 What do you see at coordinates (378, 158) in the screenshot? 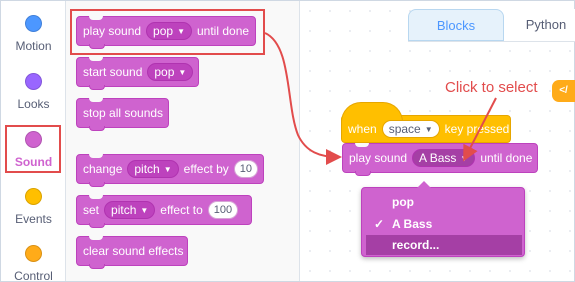
I see `block-text: play sound` at bounding box center [378, 158].